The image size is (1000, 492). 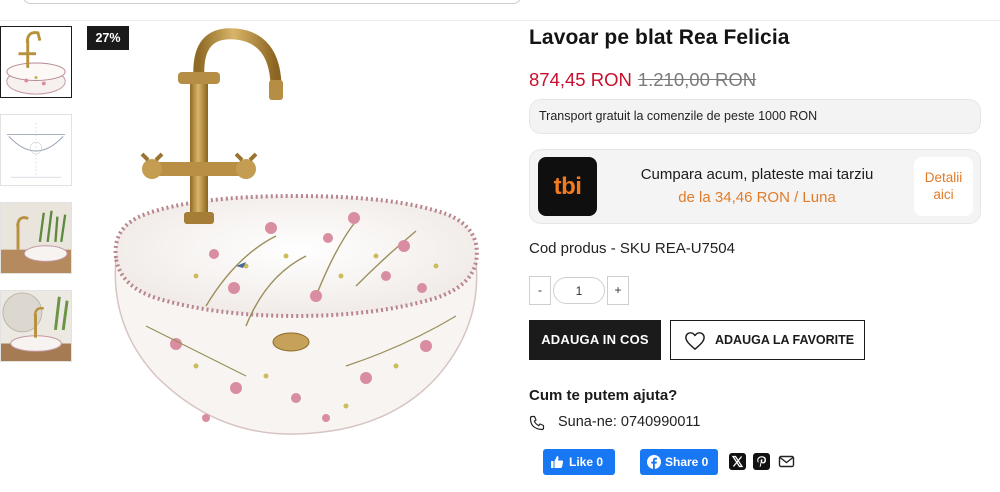 What do you see at coordinates (108, 38) in the screenshot?
I see `discount-badge: 27%` at bounding box center [108, 38].